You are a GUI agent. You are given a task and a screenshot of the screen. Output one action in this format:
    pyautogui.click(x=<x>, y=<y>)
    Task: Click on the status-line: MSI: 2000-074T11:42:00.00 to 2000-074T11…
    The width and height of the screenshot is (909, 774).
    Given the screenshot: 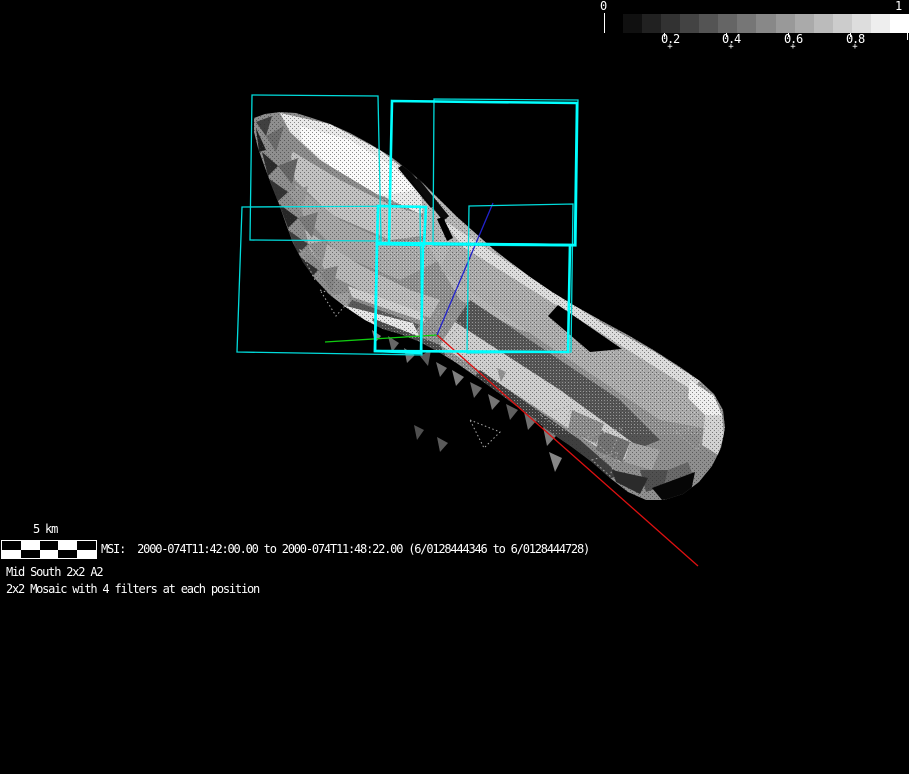 What is the action you would take?
    pyautogui.click(x=345, y=549)
    